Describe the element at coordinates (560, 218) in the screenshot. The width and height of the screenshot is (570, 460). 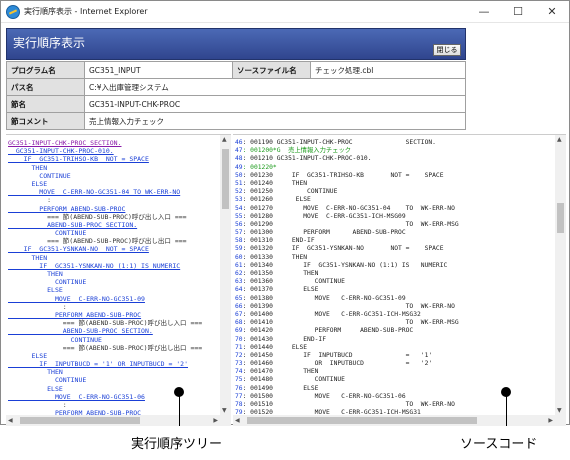
I see `source-vertical-scroll-thumb` at that location.